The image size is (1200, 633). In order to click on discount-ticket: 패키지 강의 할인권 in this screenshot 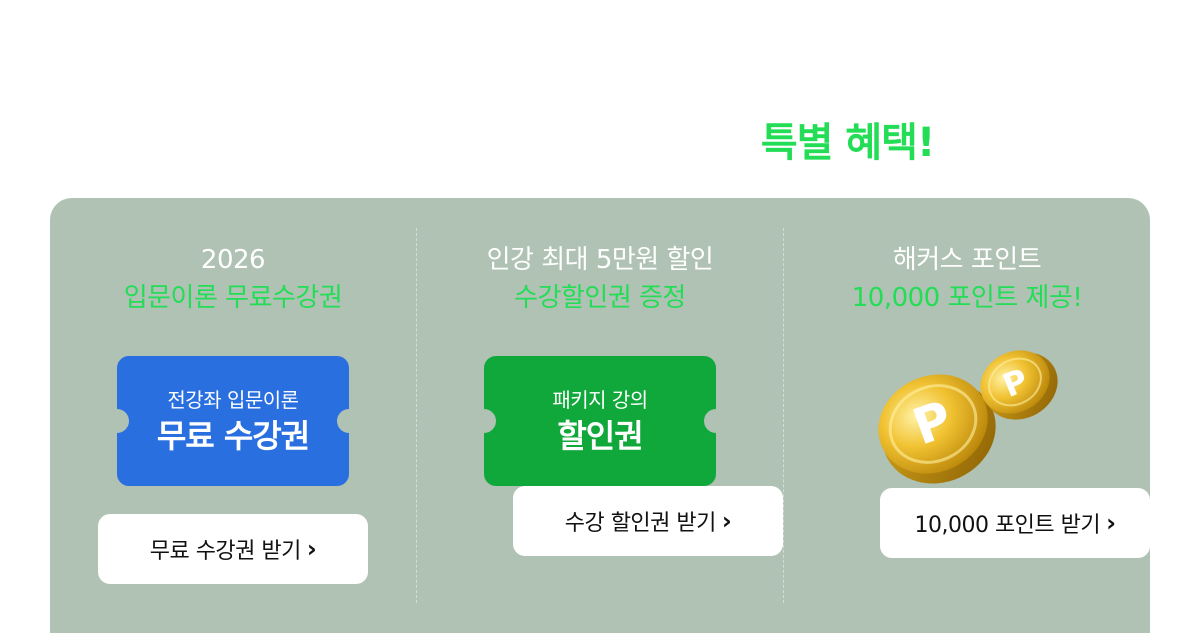, I will do `click(600, 421)`.